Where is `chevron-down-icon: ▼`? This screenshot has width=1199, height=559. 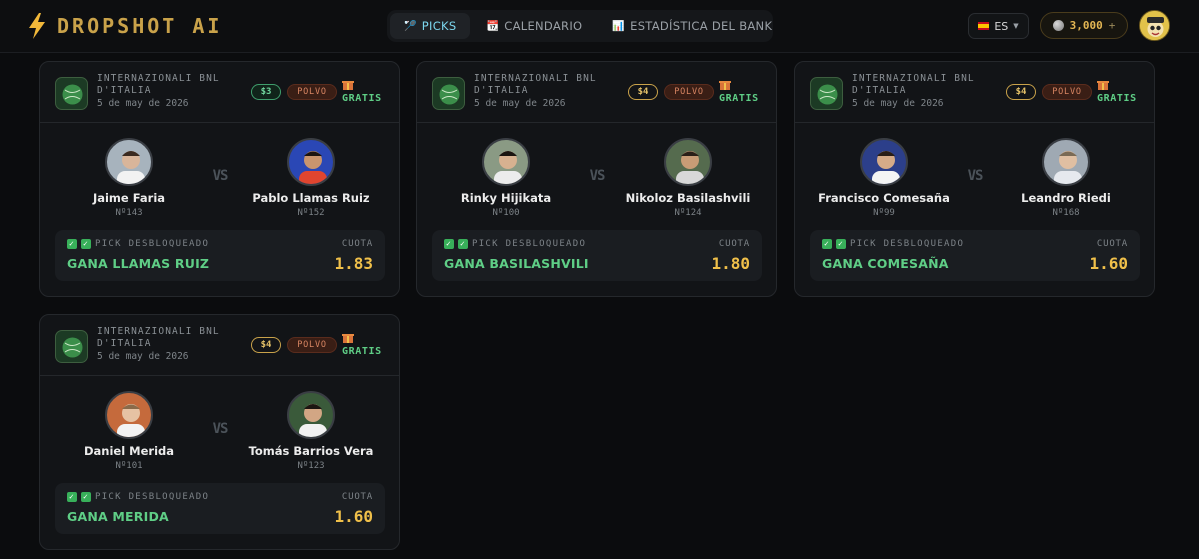
chevron-down-icon: ▼ is located at coordinates (1016, 26).